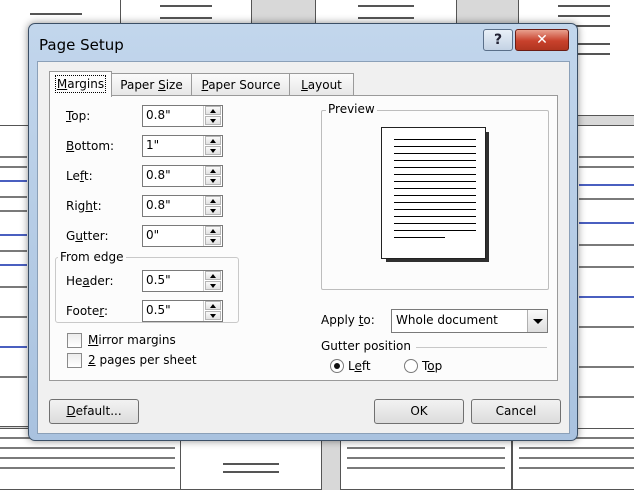 The image size is (634, 490). I want to click on bottom-label: Bottom:, so click(90, 146).